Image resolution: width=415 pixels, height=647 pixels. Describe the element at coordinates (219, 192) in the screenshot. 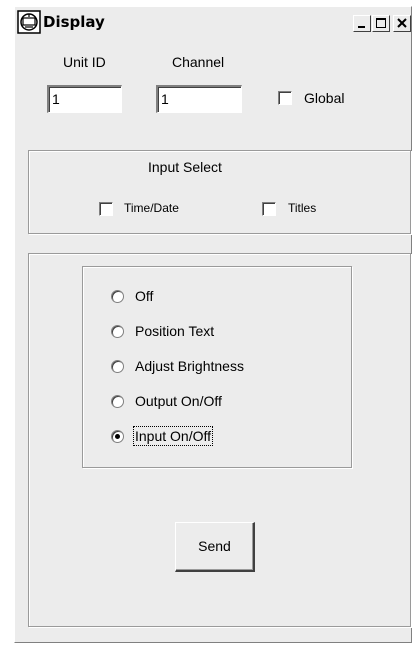

I see `input-select-group: Input Select Time/Date Titles` at that location.